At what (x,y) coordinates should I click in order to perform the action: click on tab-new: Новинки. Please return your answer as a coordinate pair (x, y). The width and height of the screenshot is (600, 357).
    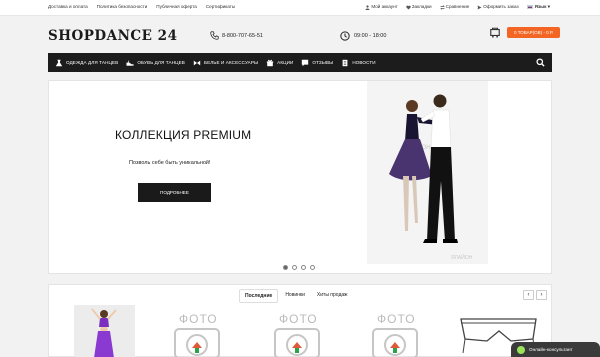
    Looking at the image, I should click on (295, 296).